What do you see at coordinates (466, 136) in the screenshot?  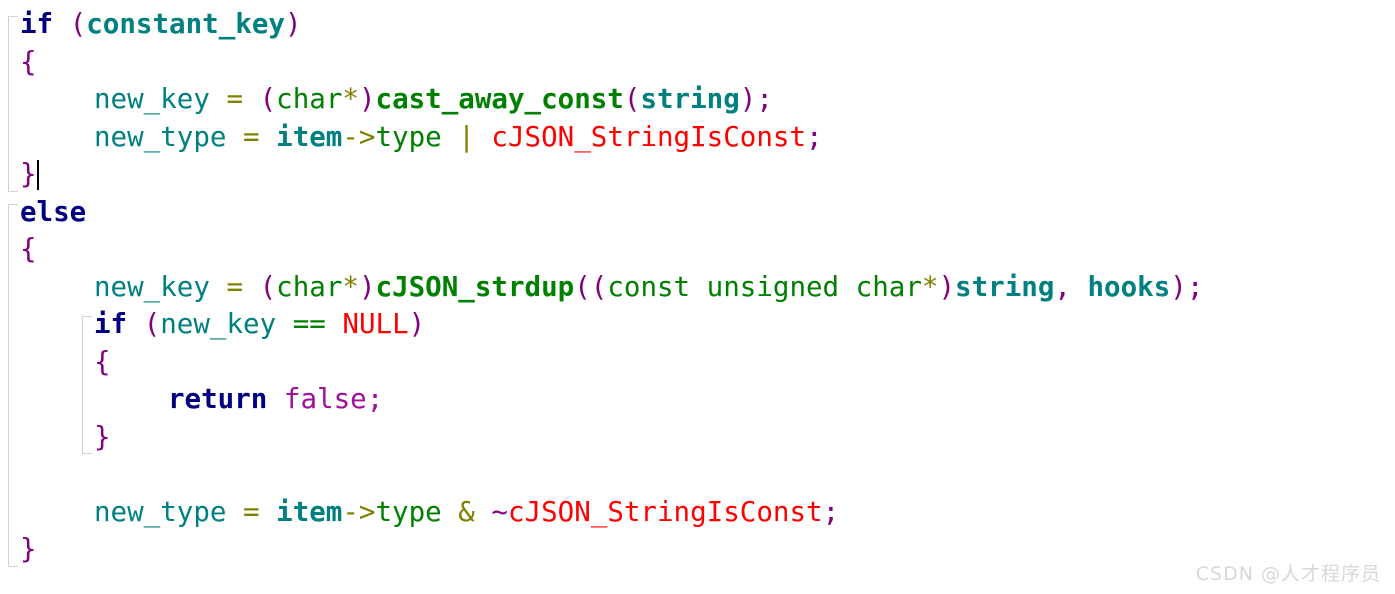 I see `code-token: |` at bounding box center [466, 136].